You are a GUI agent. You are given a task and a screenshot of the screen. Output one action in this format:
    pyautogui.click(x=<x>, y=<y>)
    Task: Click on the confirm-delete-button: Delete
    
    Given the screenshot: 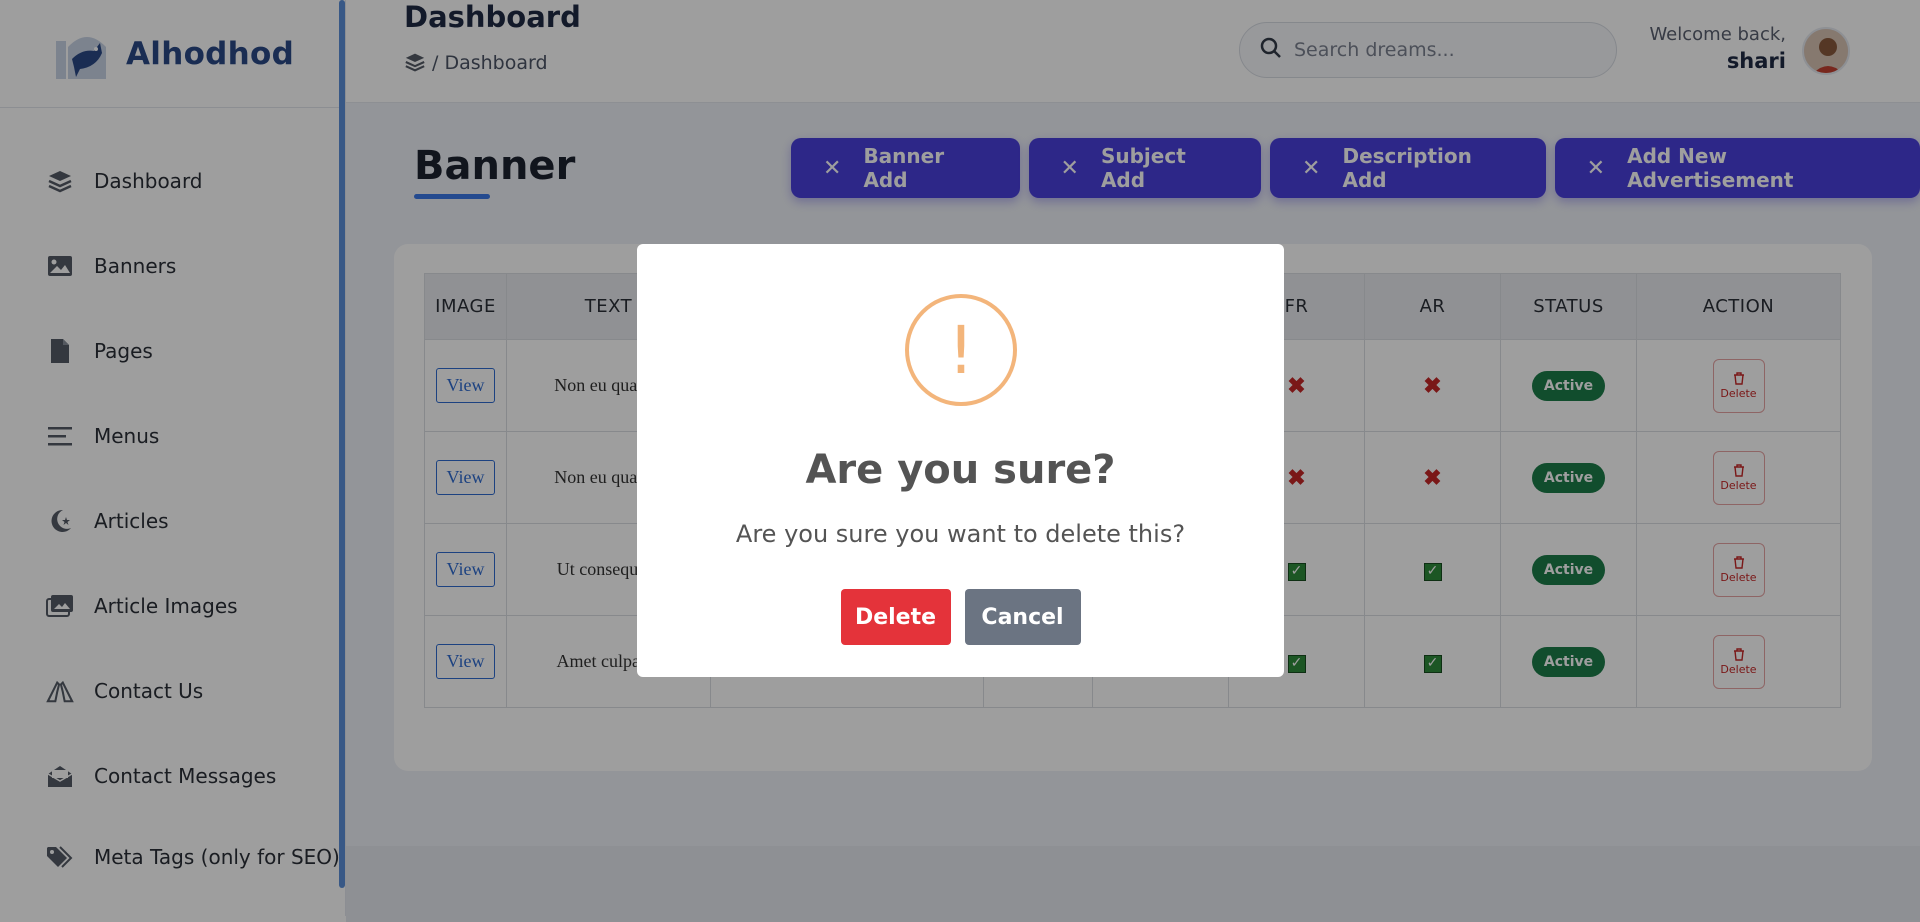 What is the action you would take?
    pyautogui.click(x=895, y=617)
    